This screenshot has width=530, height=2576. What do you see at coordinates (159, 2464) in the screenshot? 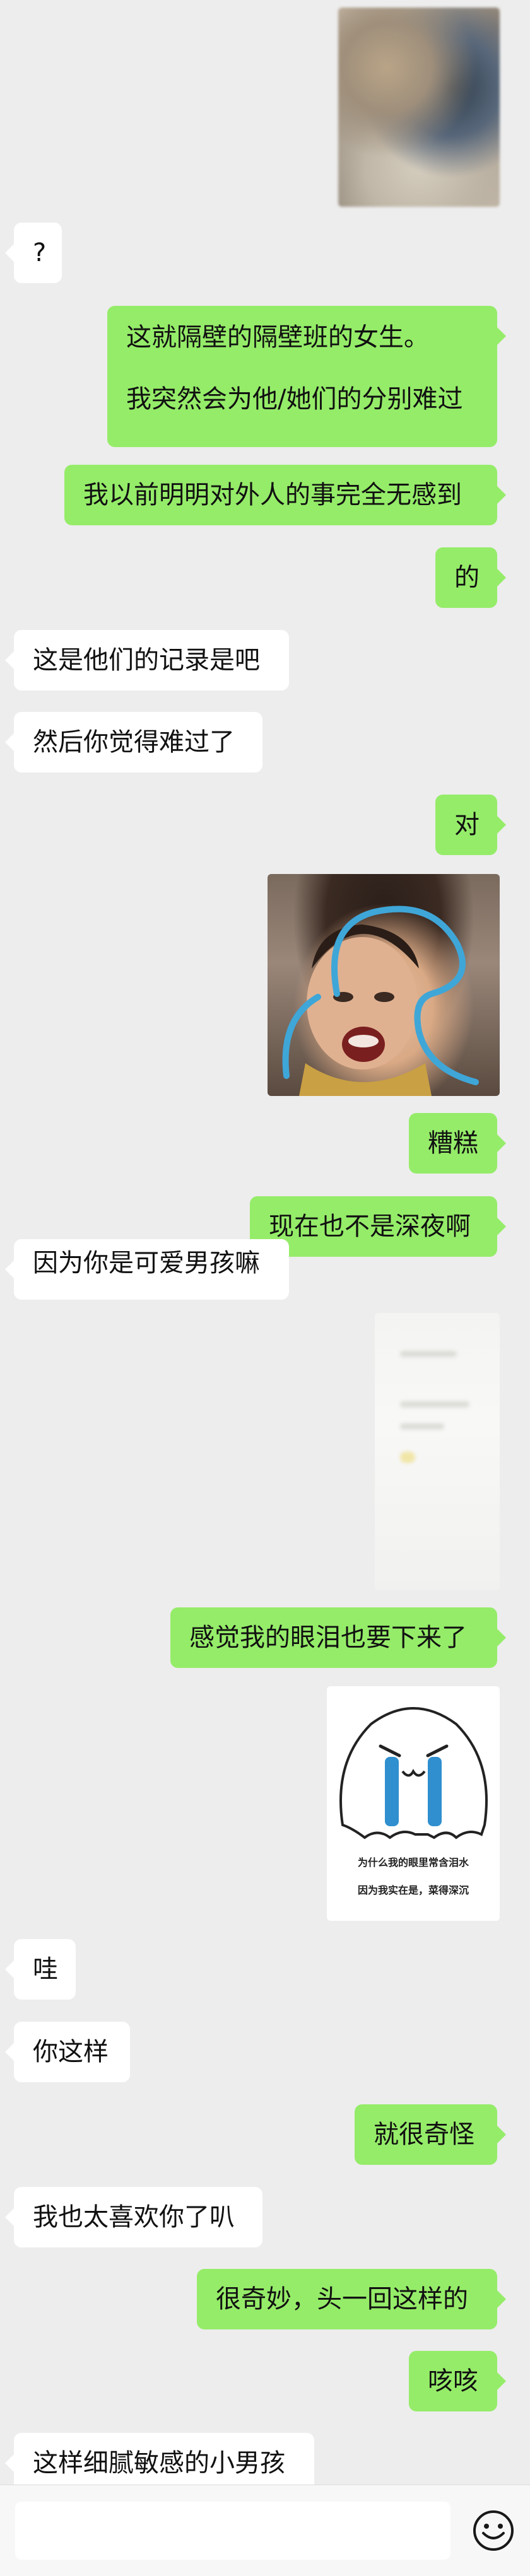
I see `message-text: 这样细腻敏感的小男孩` at bounding box center [159, 2464].